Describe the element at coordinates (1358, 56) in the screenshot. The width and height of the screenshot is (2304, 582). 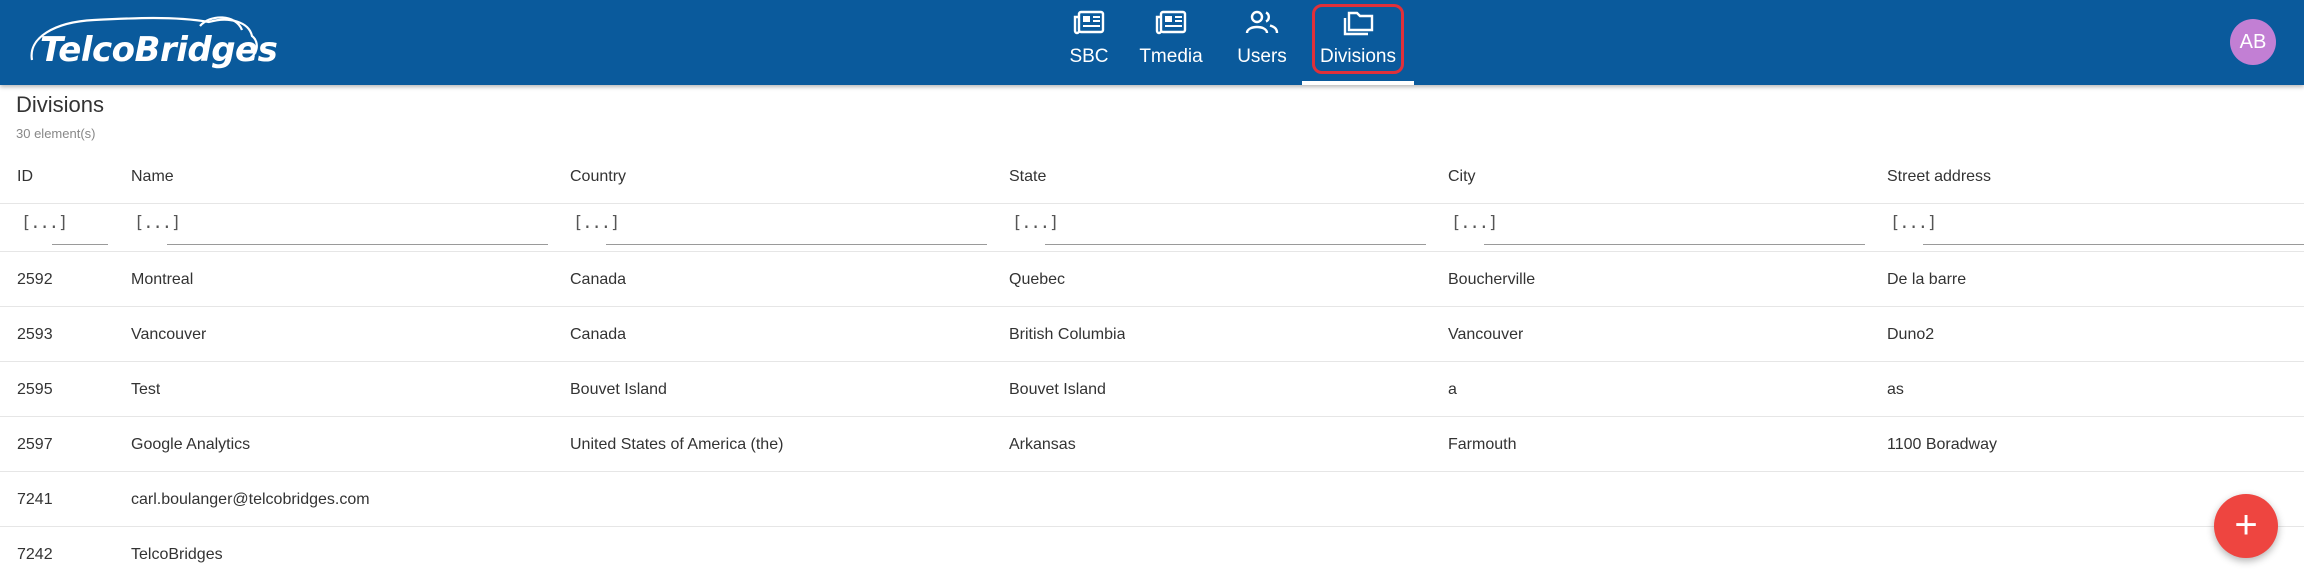
I see `nav-label: Divisions` at that location.